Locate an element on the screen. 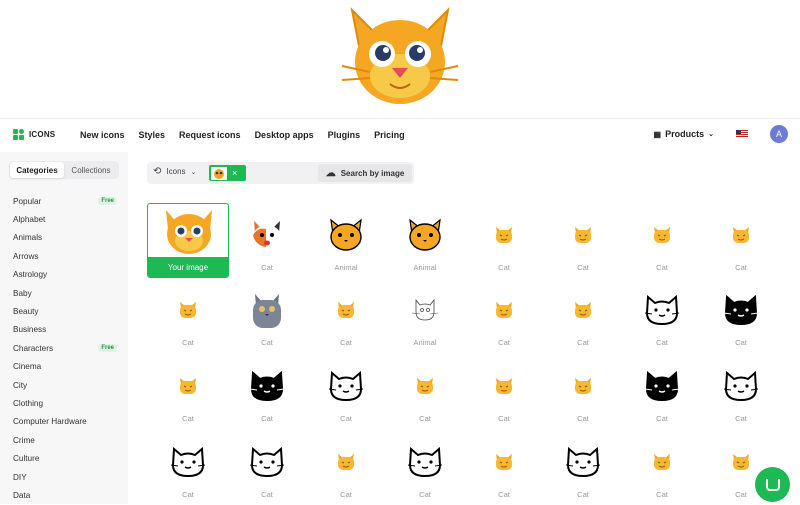  sidebar-item-label: DIY is located at coordinates (20, 477).